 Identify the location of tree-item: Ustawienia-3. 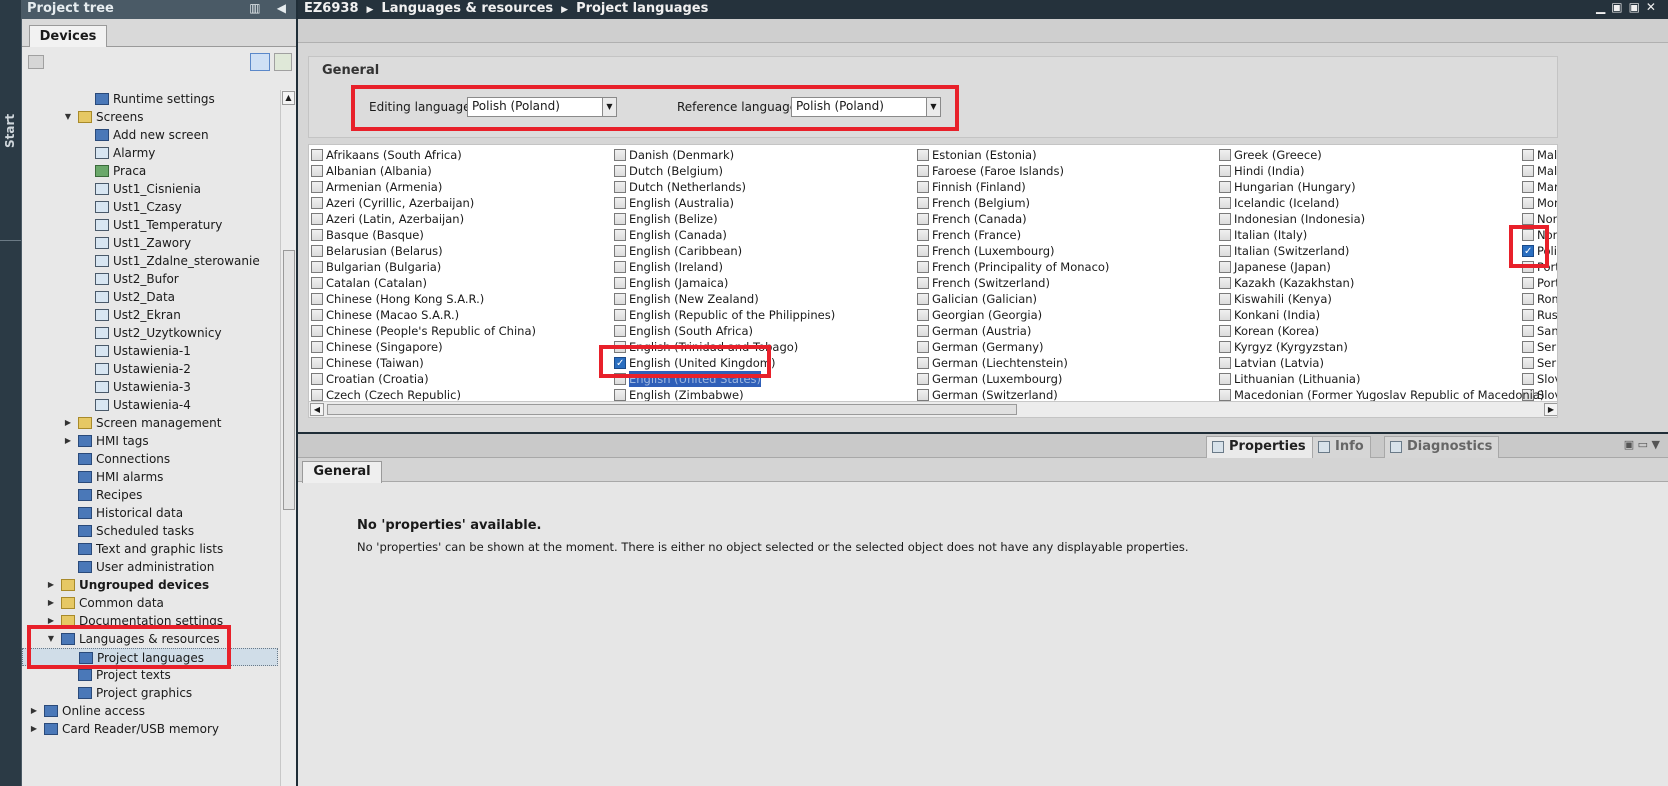
(150, 387).